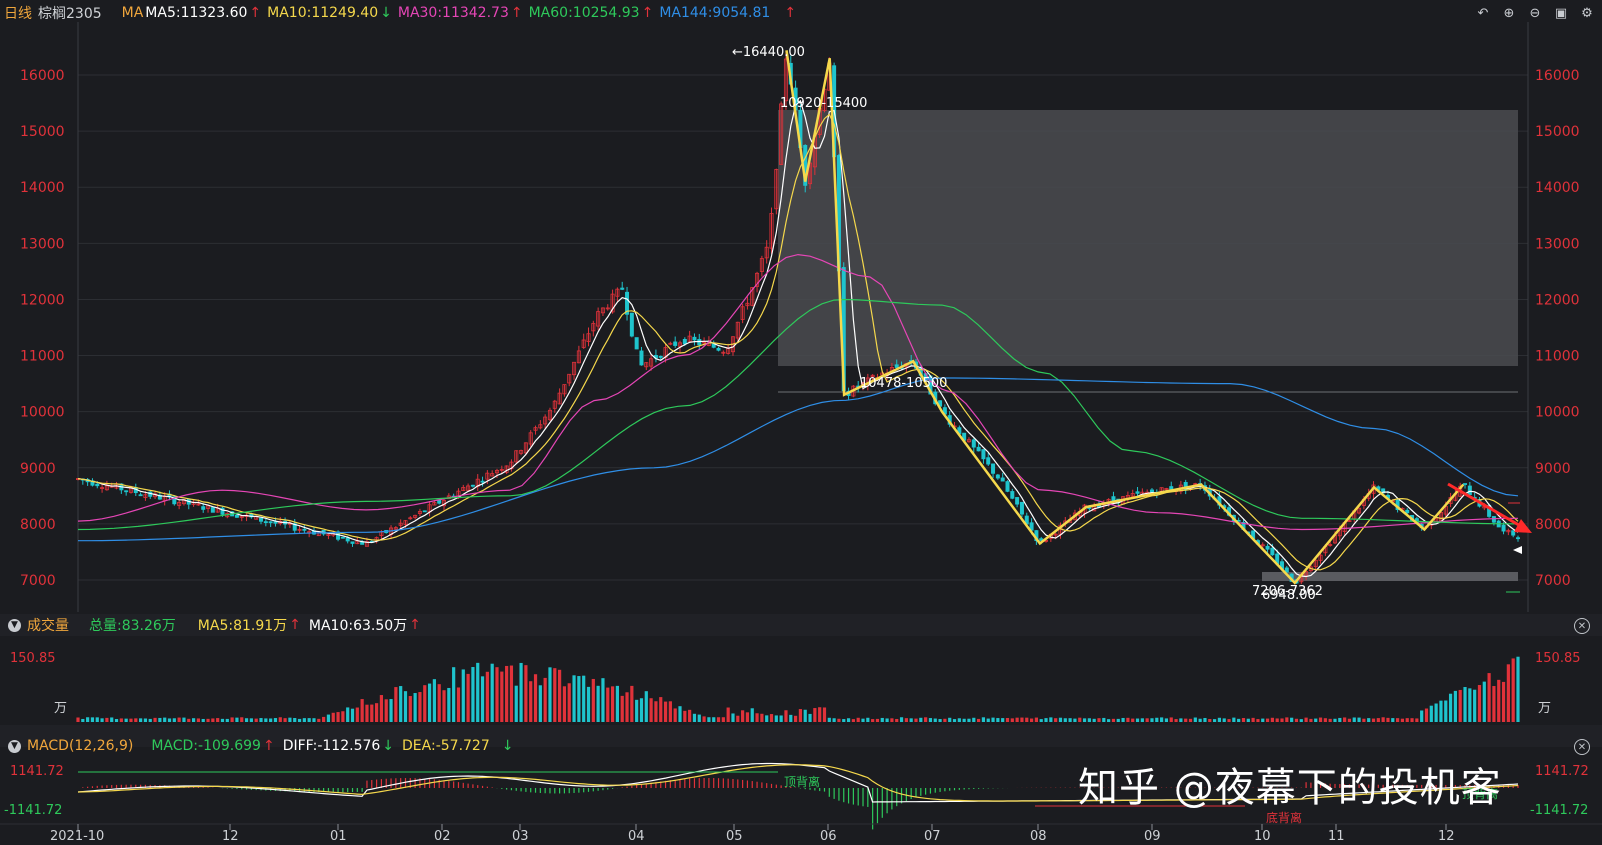  What do you see at coordinates (1553, 469) in the screenshot?
I see `price-tick-right: 9000` at bounding box center [1553, 469].